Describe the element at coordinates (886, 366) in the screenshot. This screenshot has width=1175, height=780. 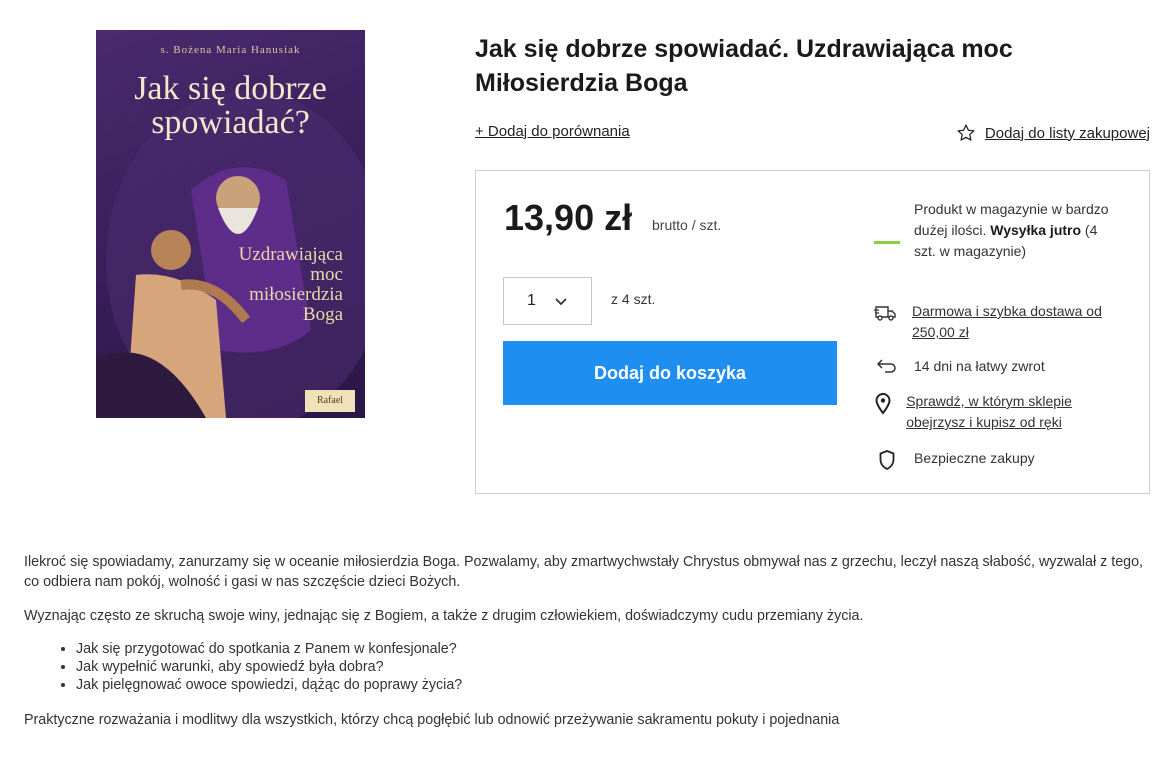
I see `return-arrow-icon` at that location.